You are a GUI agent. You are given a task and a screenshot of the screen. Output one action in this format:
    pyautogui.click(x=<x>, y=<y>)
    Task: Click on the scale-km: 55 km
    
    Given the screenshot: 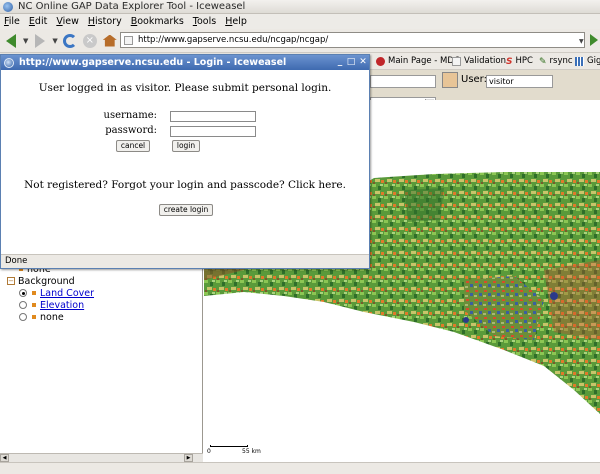 What is the action you would take?
    pyautogui.click(x=251, y=451)
    